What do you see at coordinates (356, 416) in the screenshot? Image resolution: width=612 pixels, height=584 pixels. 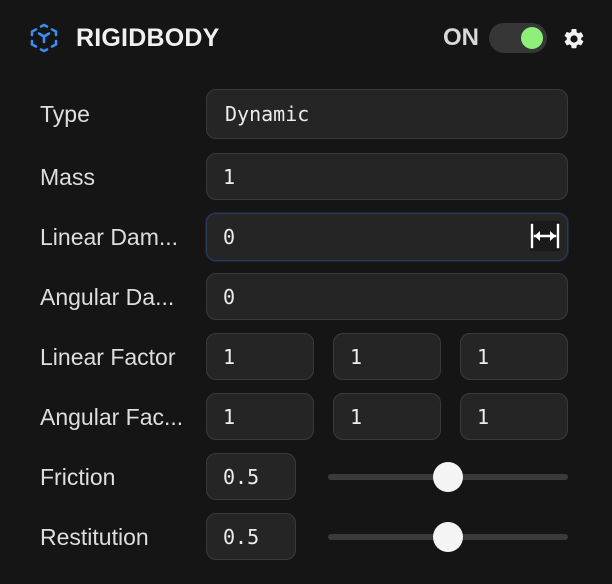 I see `angular-factor-y-value: 1` at bounding box center [356, 416].